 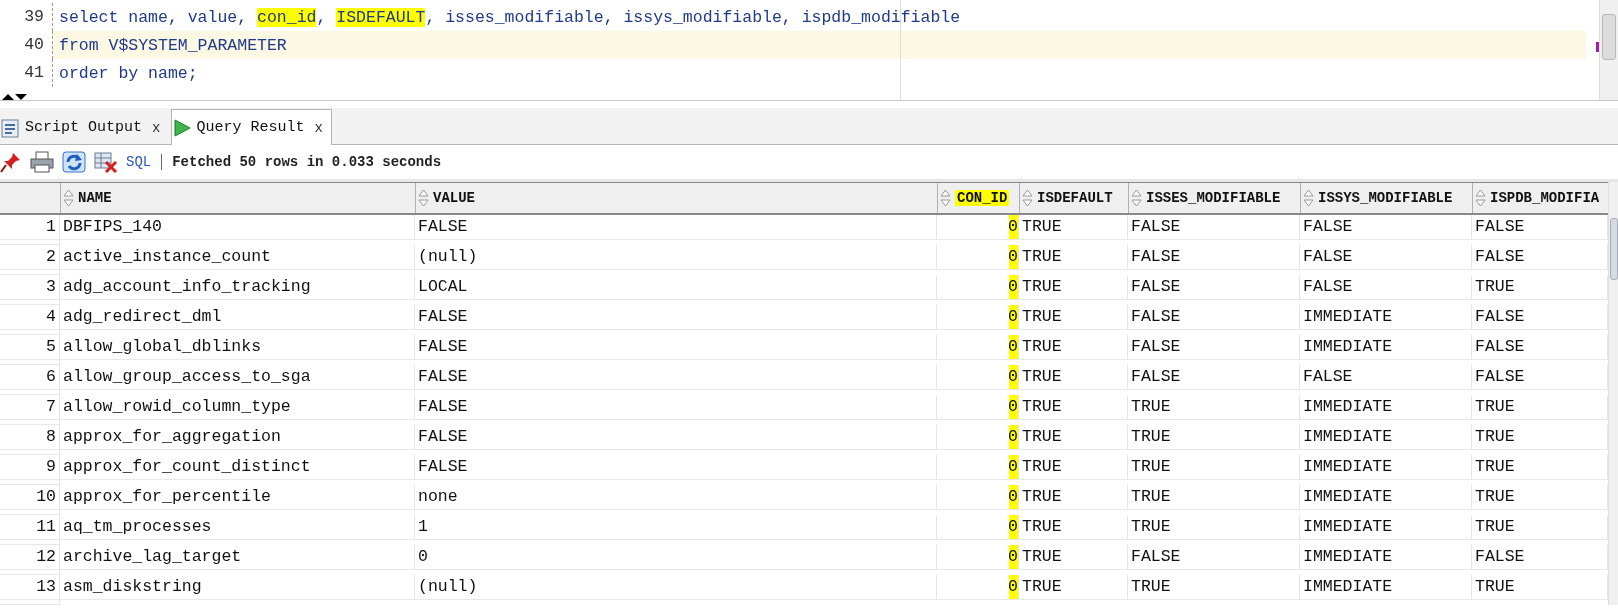 I want to click on table-cell: allow_global_dblinks, so click(x=237, y=347).